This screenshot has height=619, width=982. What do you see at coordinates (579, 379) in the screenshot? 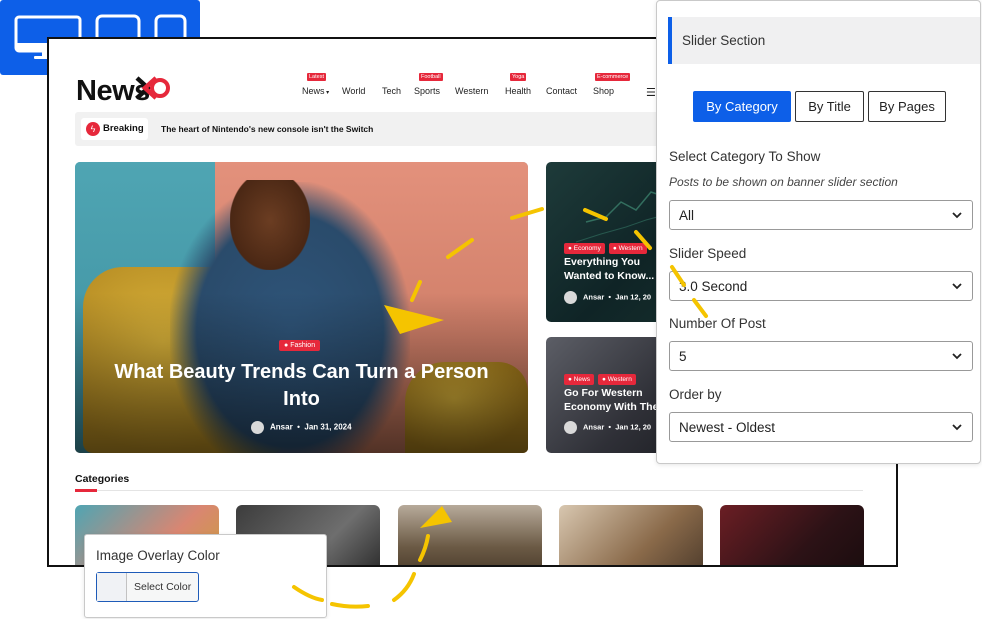
I see `category-badge: ● News` at bounding box center [579, 379].